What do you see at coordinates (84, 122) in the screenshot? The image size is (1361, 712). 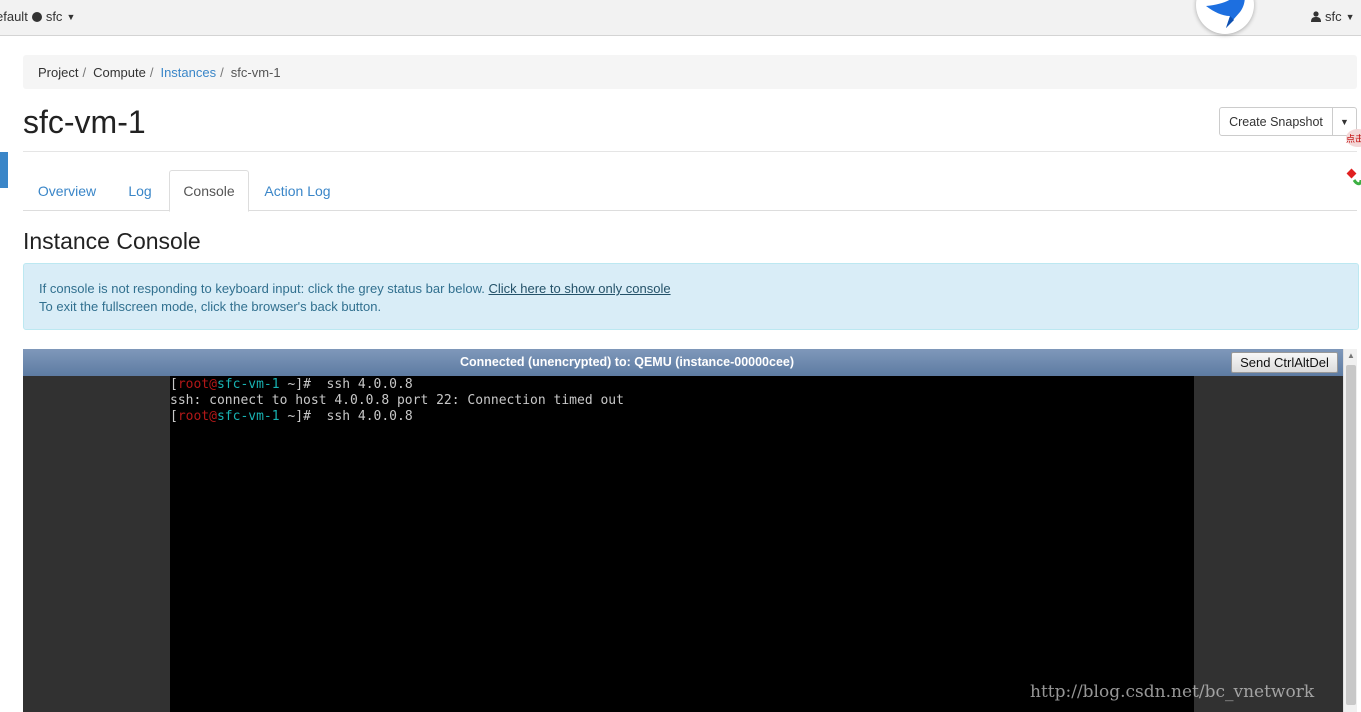 I see `page-title: sfc-vm-1` at bounding box center [84, 122].